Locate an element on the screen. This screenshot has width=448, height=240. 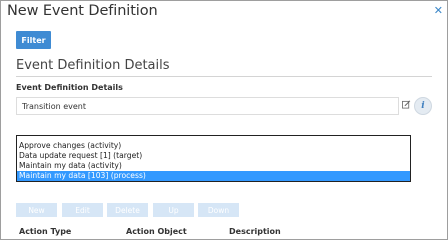
event-definition-details-label: Event Definition Details is located at coordinates (69, 87).